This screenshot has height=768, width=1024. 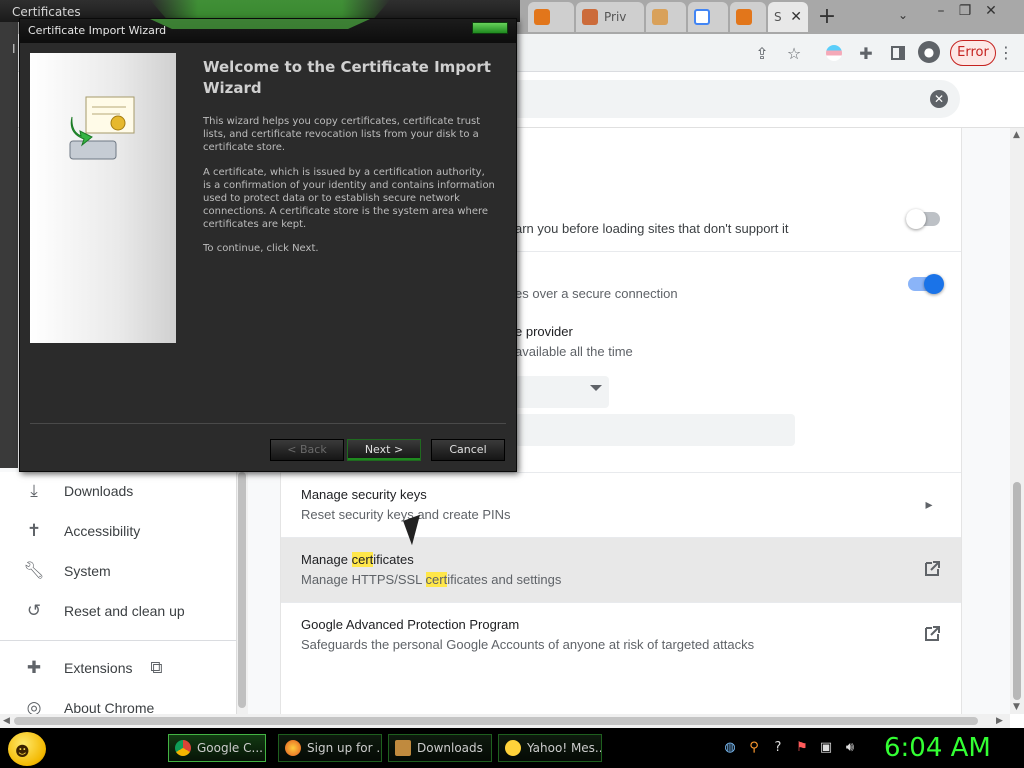 I want to click on help-icon: ?, so click(x=778, y=748).